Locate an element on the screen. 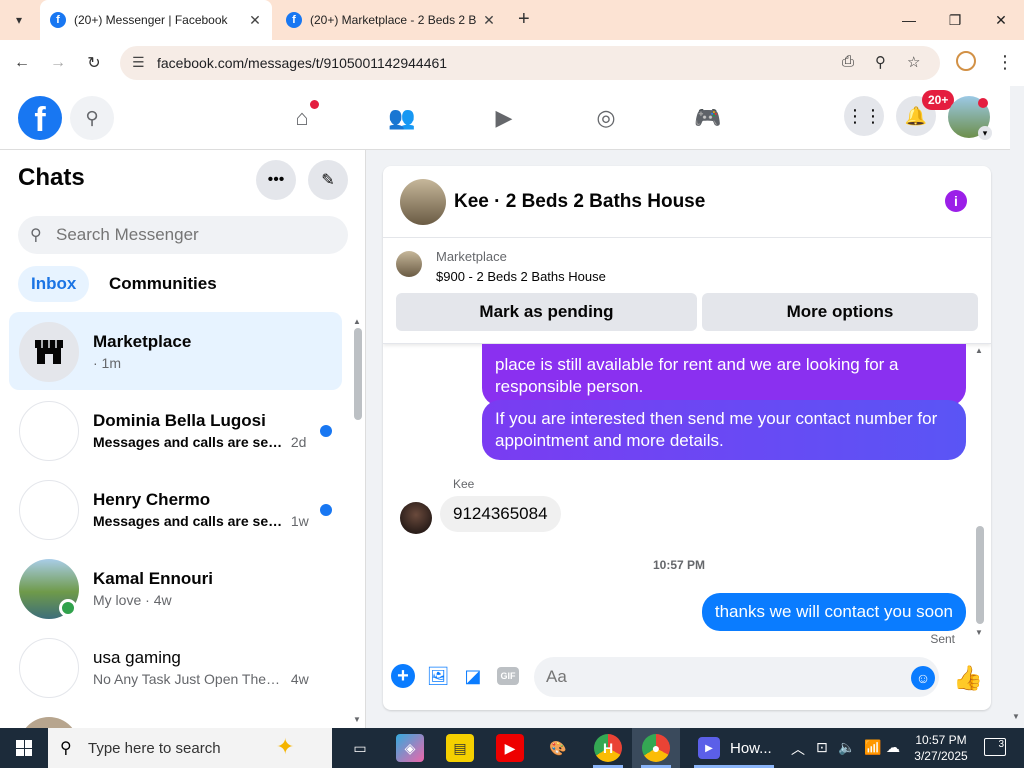 Image resolution: width=1024 pixels, height=768 pixels. listing-avatar is located at coordinates (423, 202).